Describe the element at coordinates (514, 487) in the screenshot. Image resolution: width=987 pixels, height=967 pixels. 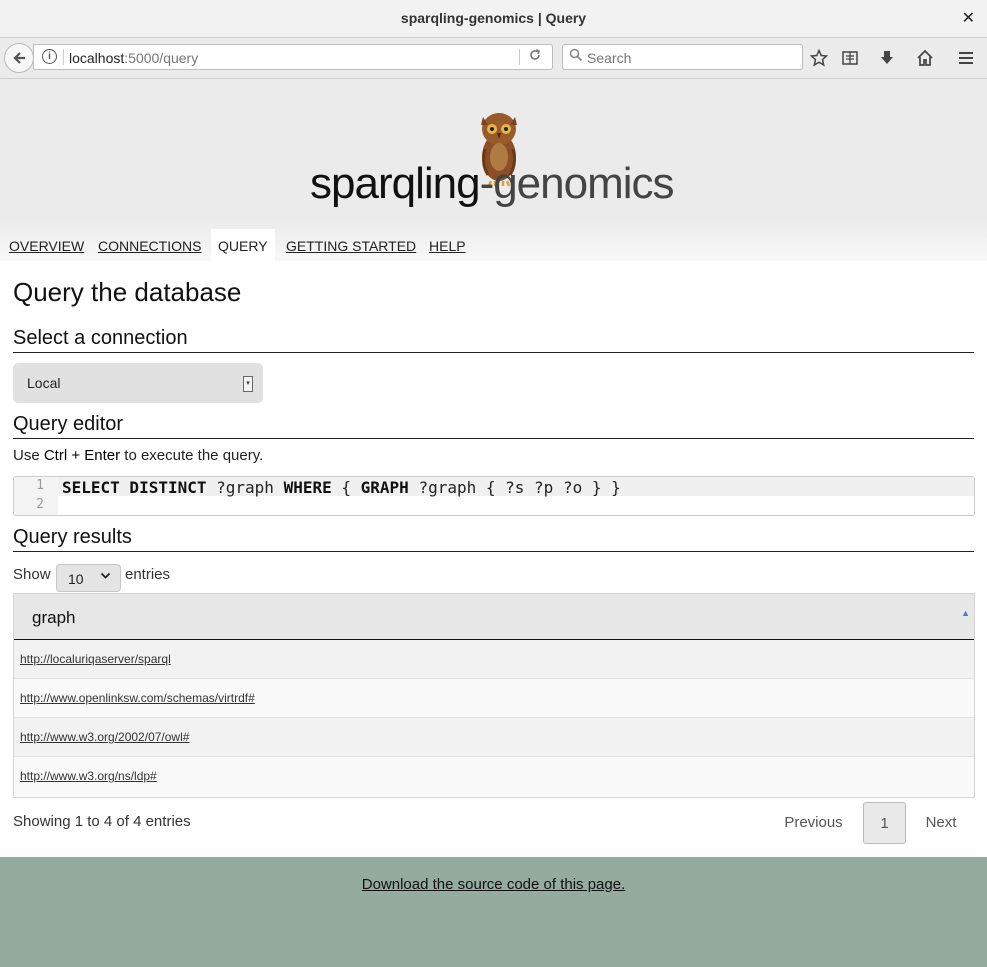
I see `code-token: ?graph { ?s ?p ?o } }` at that location.